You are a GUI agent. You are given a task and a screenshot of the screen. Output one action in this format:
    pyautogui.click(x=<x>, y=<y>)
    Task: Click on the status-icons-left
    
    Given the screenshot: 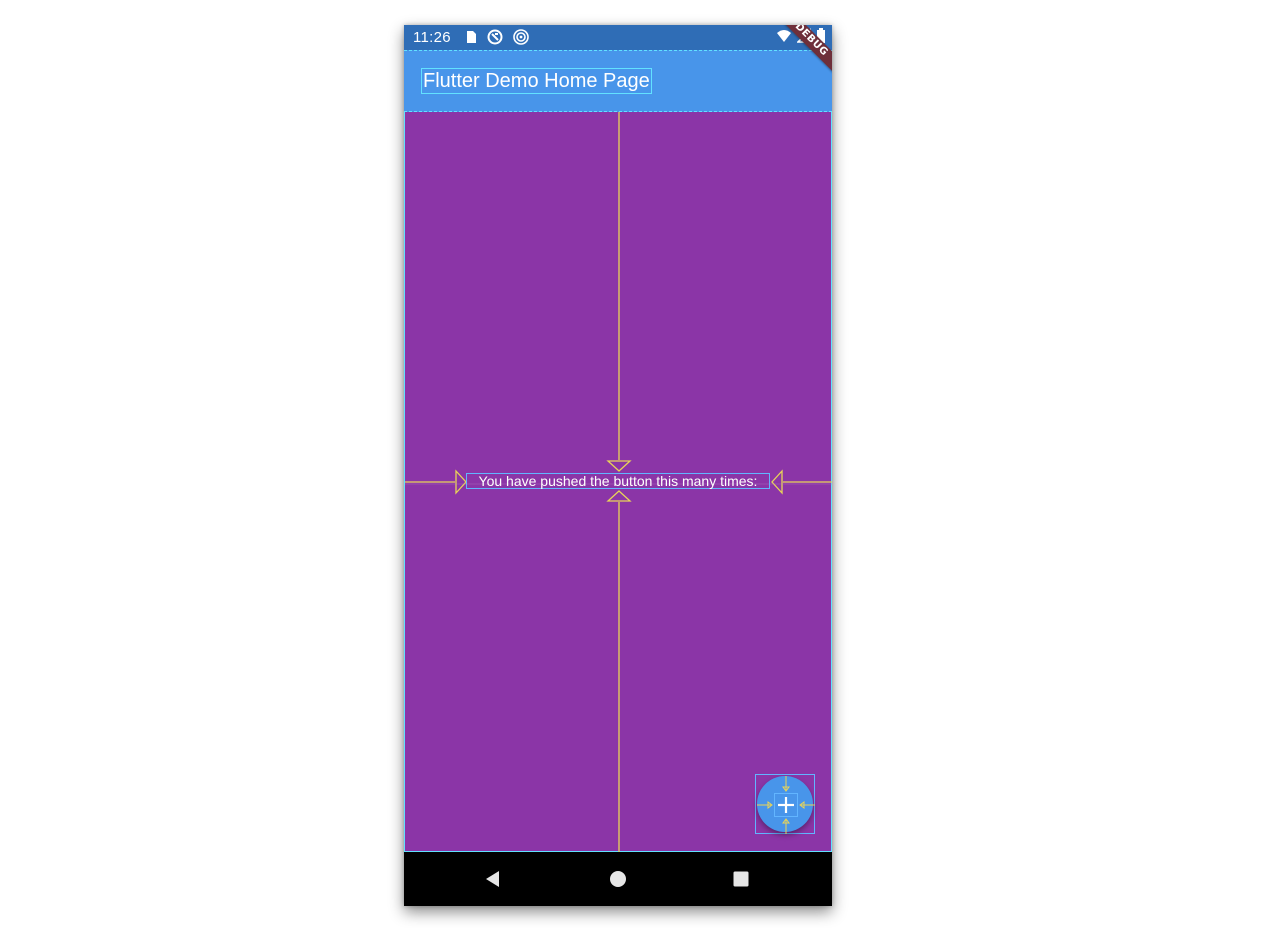 What is the action you would take?
    pyautogui.click(x=497, y=37)
    